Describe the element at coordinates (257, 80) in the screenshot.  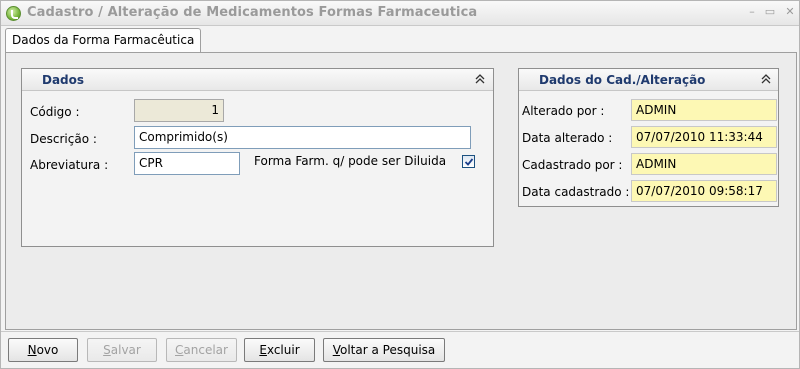
I see `dados-group-header: Dados` at that location.